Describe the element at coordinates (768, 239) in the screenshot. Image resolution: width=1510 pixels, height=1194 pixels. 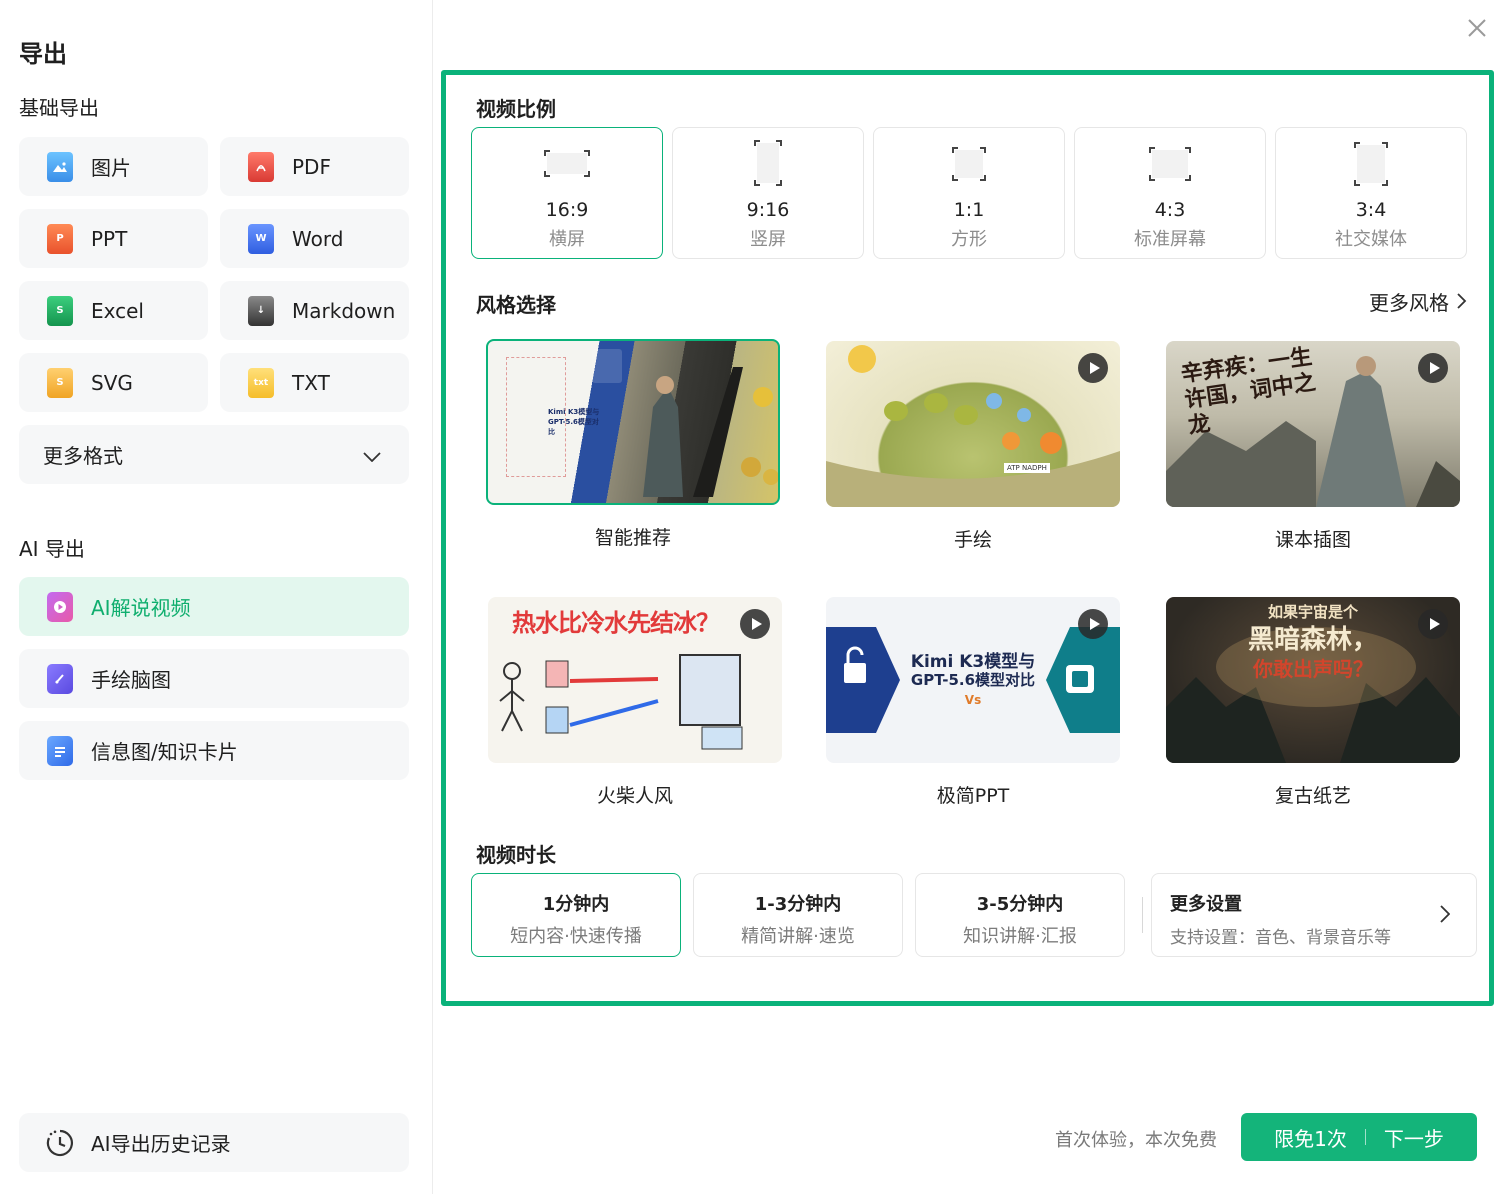
I see `ratio-desc: 竖屏` at that location.